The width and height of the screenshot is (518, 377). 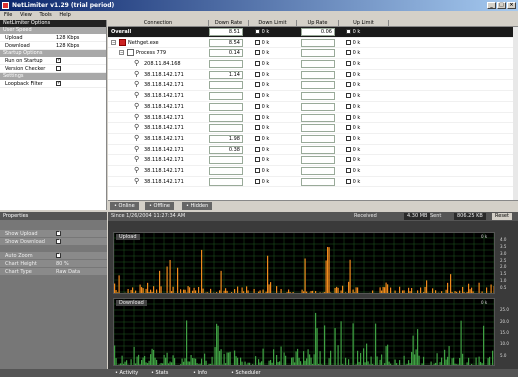 What do you see at coordinates (58, 241) in the screenshot?
I see `show-download-checkbox` at bounding box center [58, 241].